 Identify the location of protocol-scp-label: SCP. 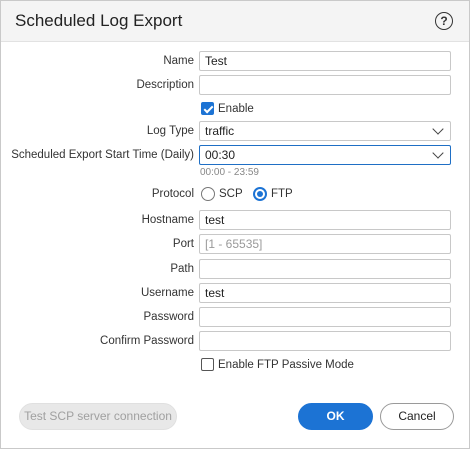
(231, 194).